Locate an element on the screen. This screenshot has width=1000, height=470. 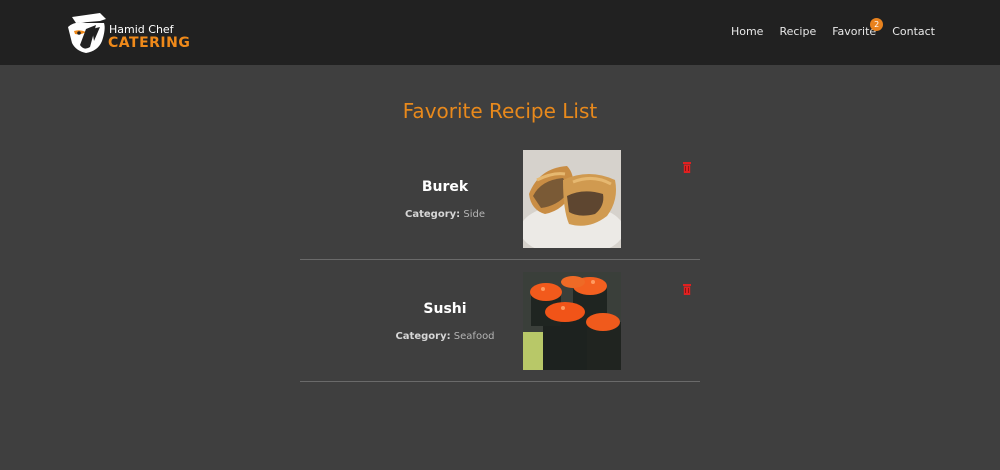
category-value: Seafood is located at coordinates (474, 336).